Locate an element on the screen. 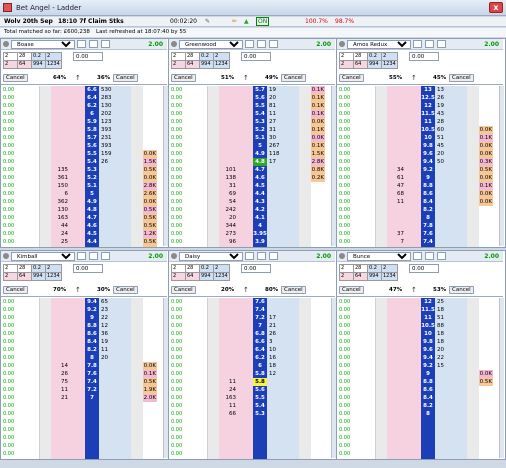  ladder-row: 0.00 11 5.8 is located at coordinates (252, 382).